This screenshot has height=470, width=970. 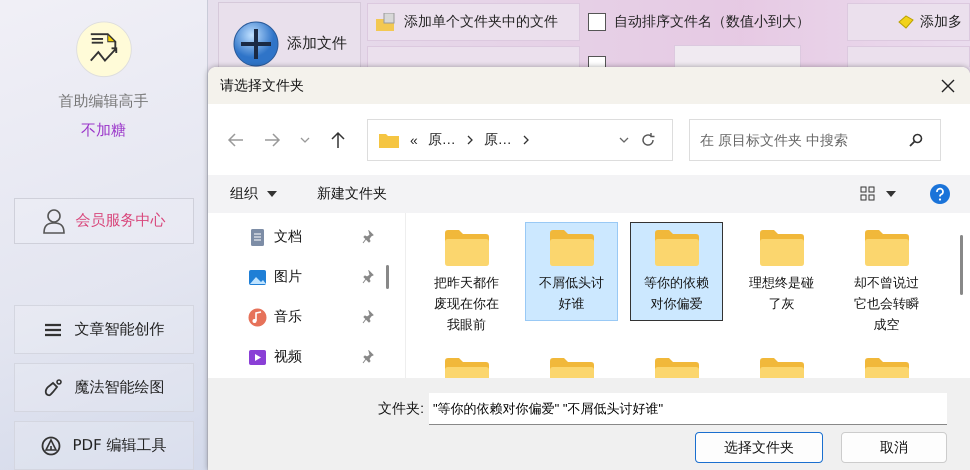 What do you see at coordinates (916, 139) in the screenshot?
I see `search-icon` at bounding box center [916, 139].